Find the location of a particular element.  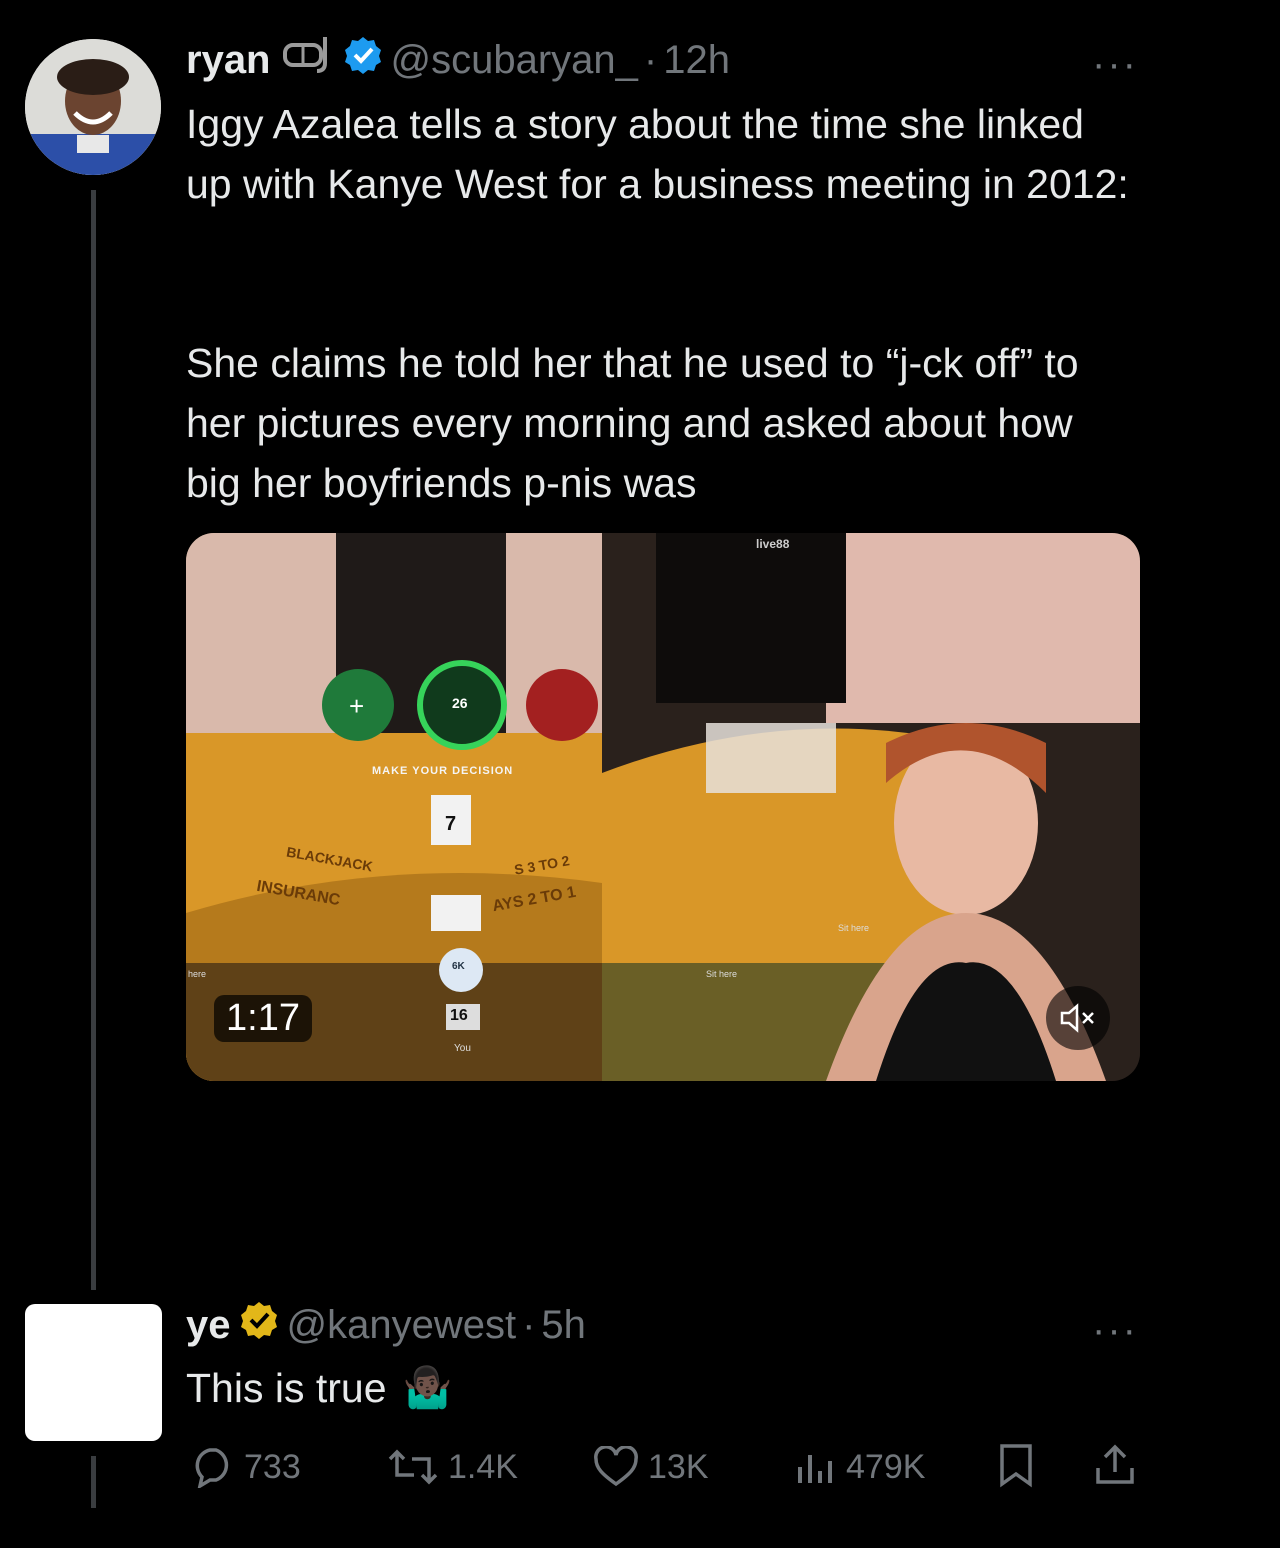

repost-action: 1.4K is located at coordinates (452, 1467).